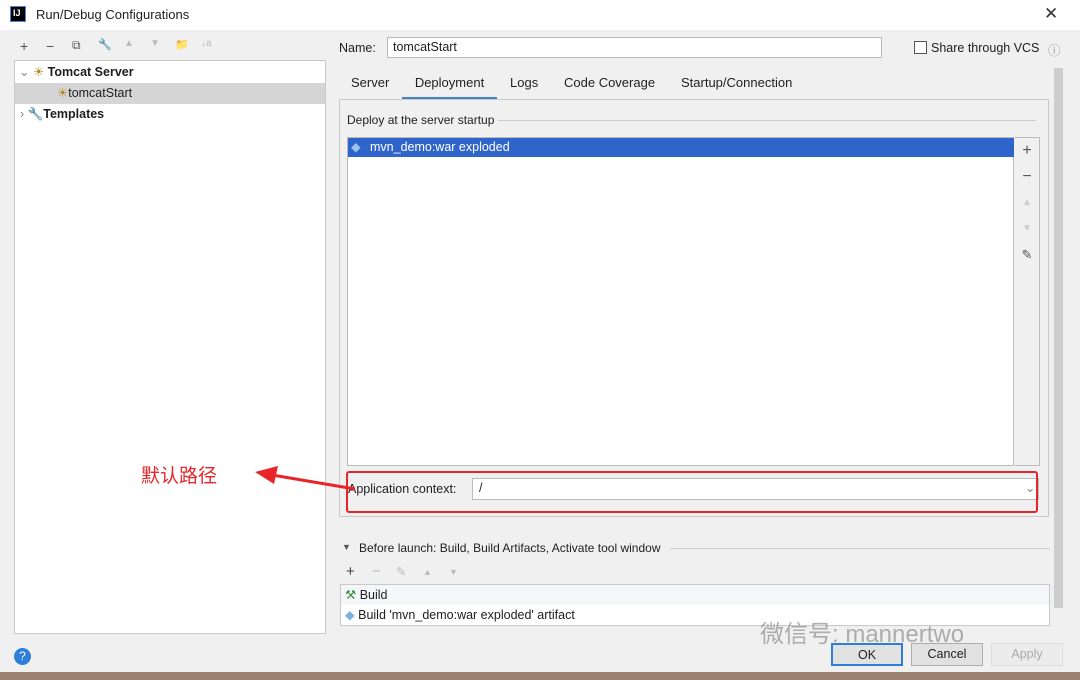 Image resolution: width=1080 pixels, height=680 pixels. I want to click on scrollbar, so click(1058, 338).